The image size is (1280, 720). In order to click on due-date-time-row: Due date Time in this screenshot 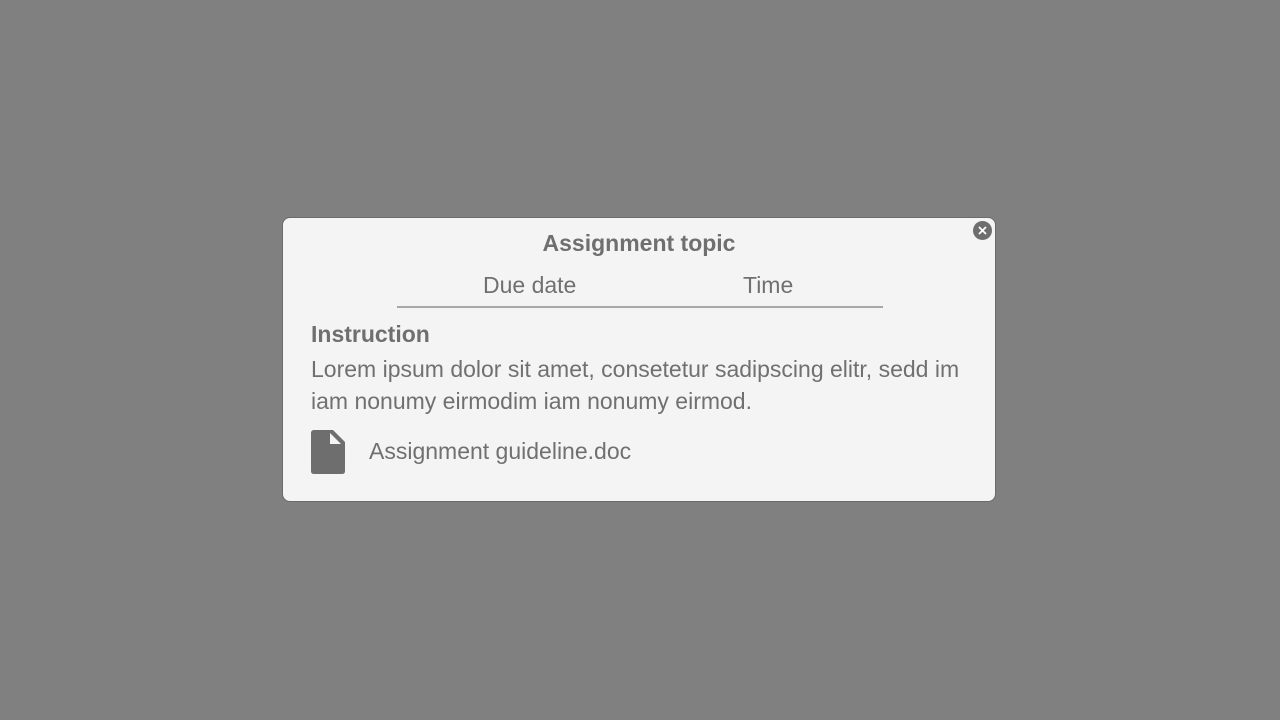, I will do `click(640, 289)`.